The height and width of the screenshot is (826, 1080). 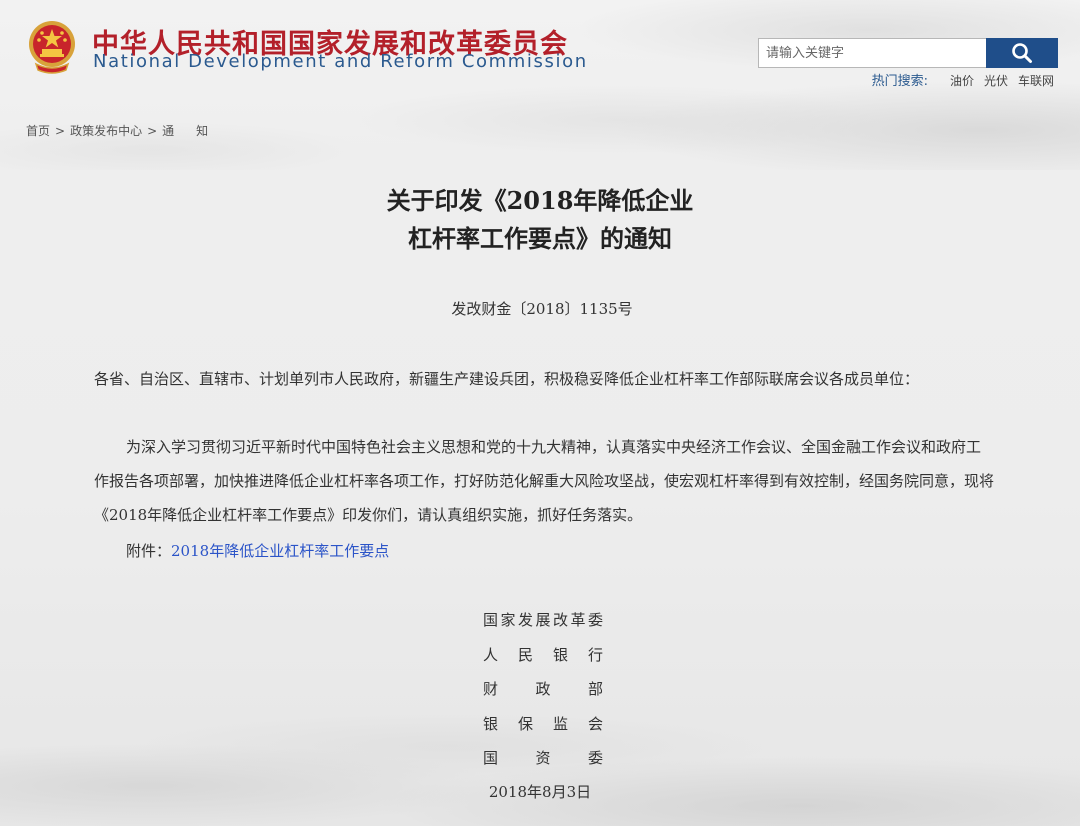 I want to click on signatory-mof: 财政部, so click(x=543, y=689).